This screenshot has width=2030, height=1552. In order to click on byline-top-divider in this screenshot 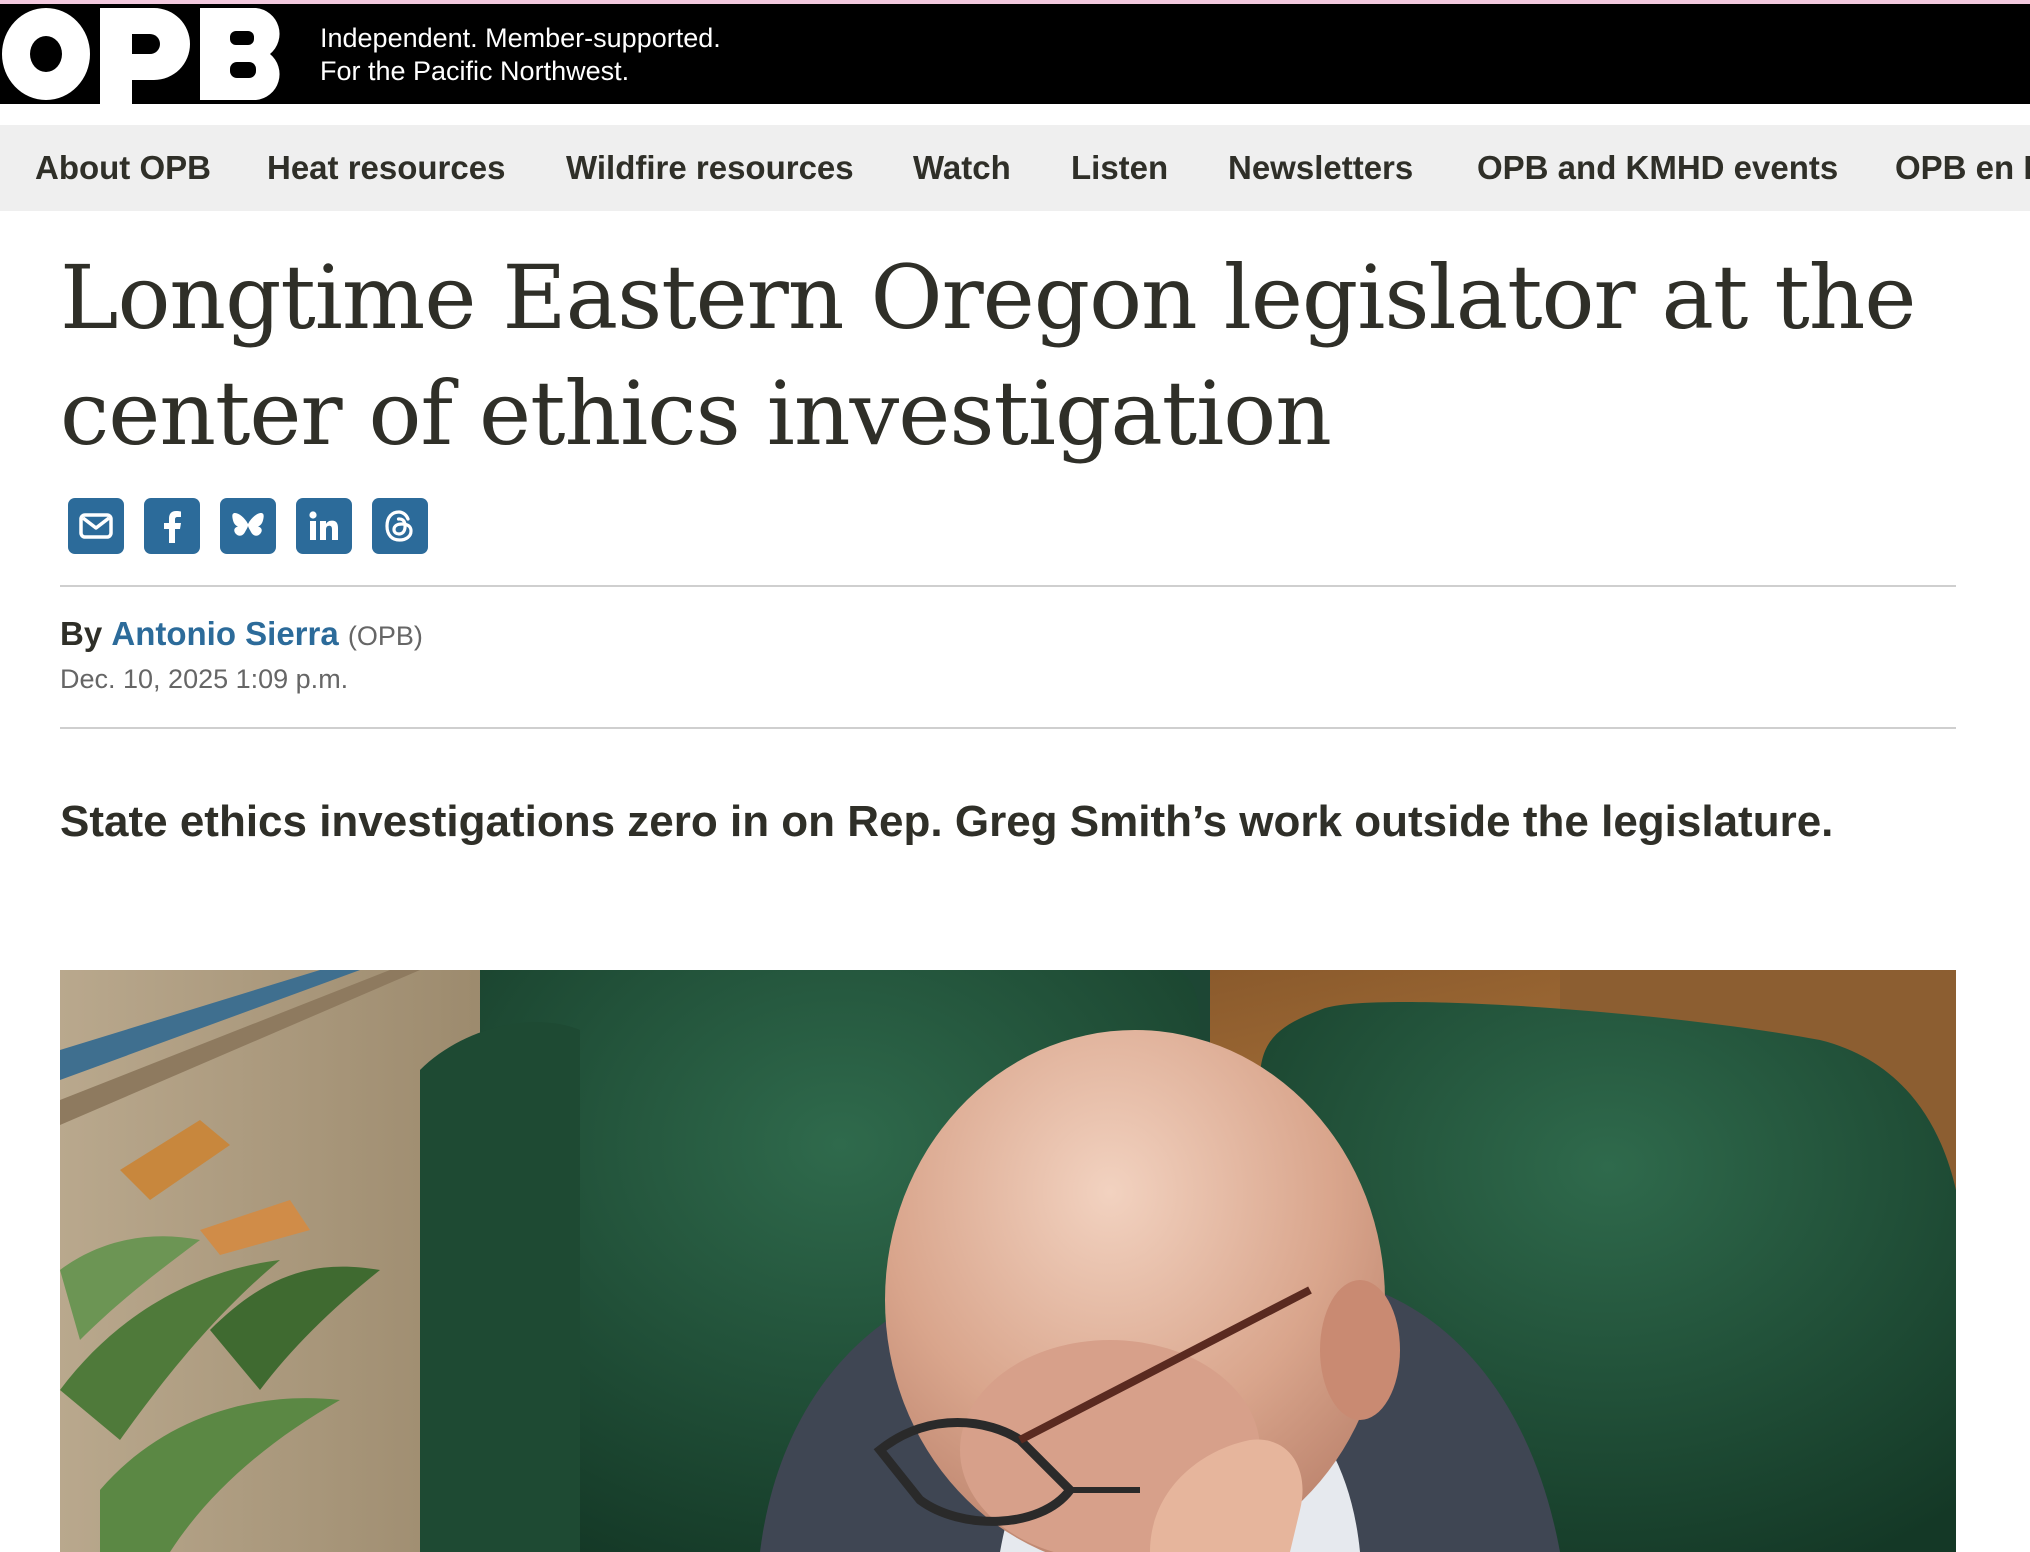, I will do `click(1008, 586)`.